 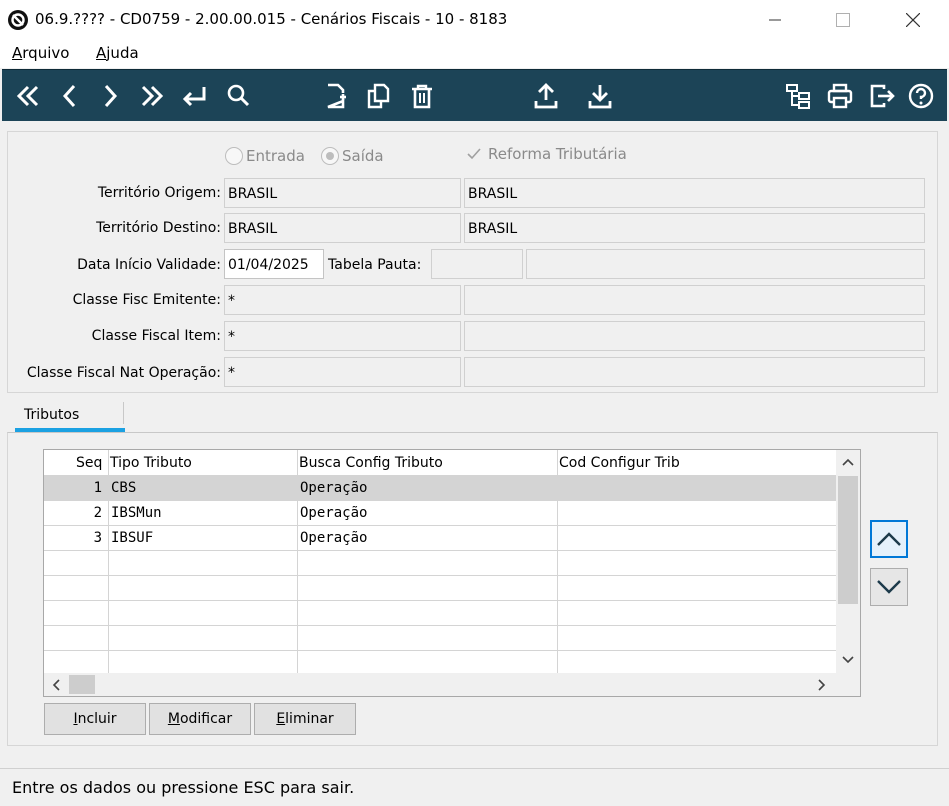 What do you see at coordinates (848, 540) in the screenshot?
I see `vertical-scroll-thumb` at bounding box center [848, 540].